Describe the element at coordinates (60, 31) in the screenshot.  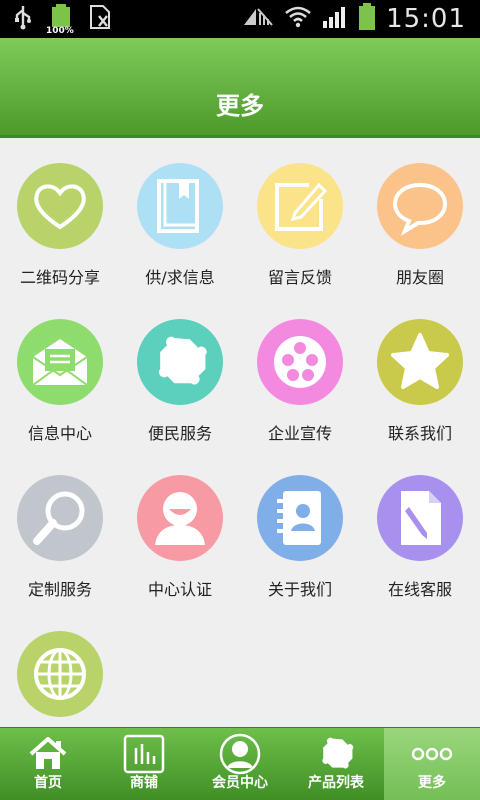
I see `battery-percent-label: 100%` at that location.